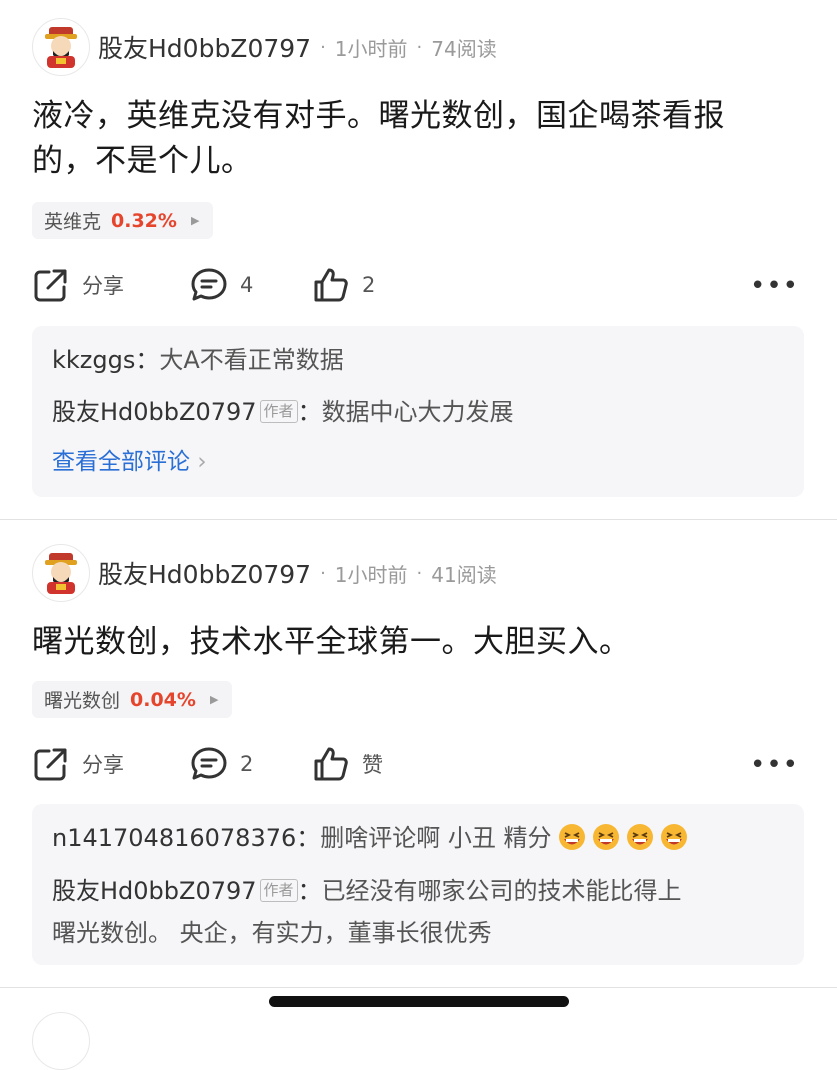 The height and width of the screenshot is (1070, 837). I want to click on comment-button: 4, so click(221, 285).